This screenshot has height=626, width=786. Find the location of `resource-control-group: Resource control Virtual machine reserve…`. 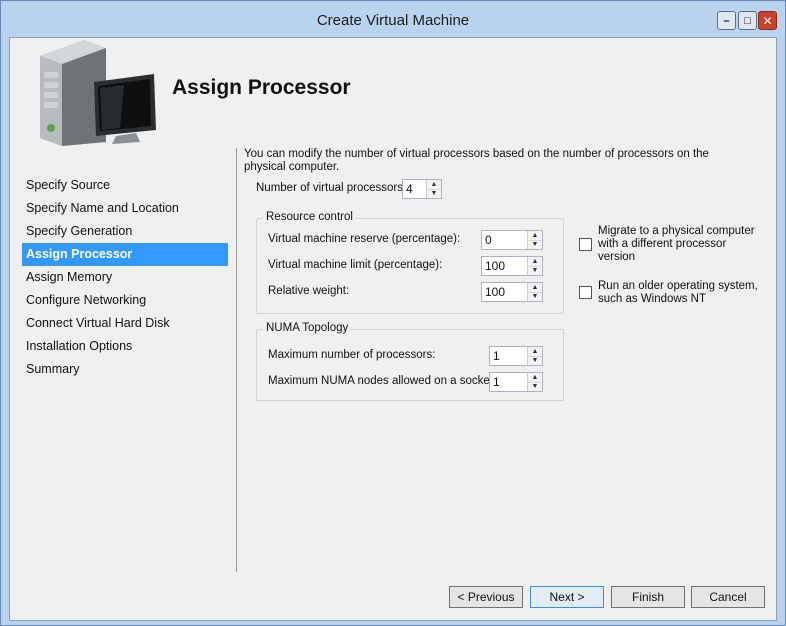

resource-control-group: Resource control Virtual machine reserve… is located at coordinates (410, 262).